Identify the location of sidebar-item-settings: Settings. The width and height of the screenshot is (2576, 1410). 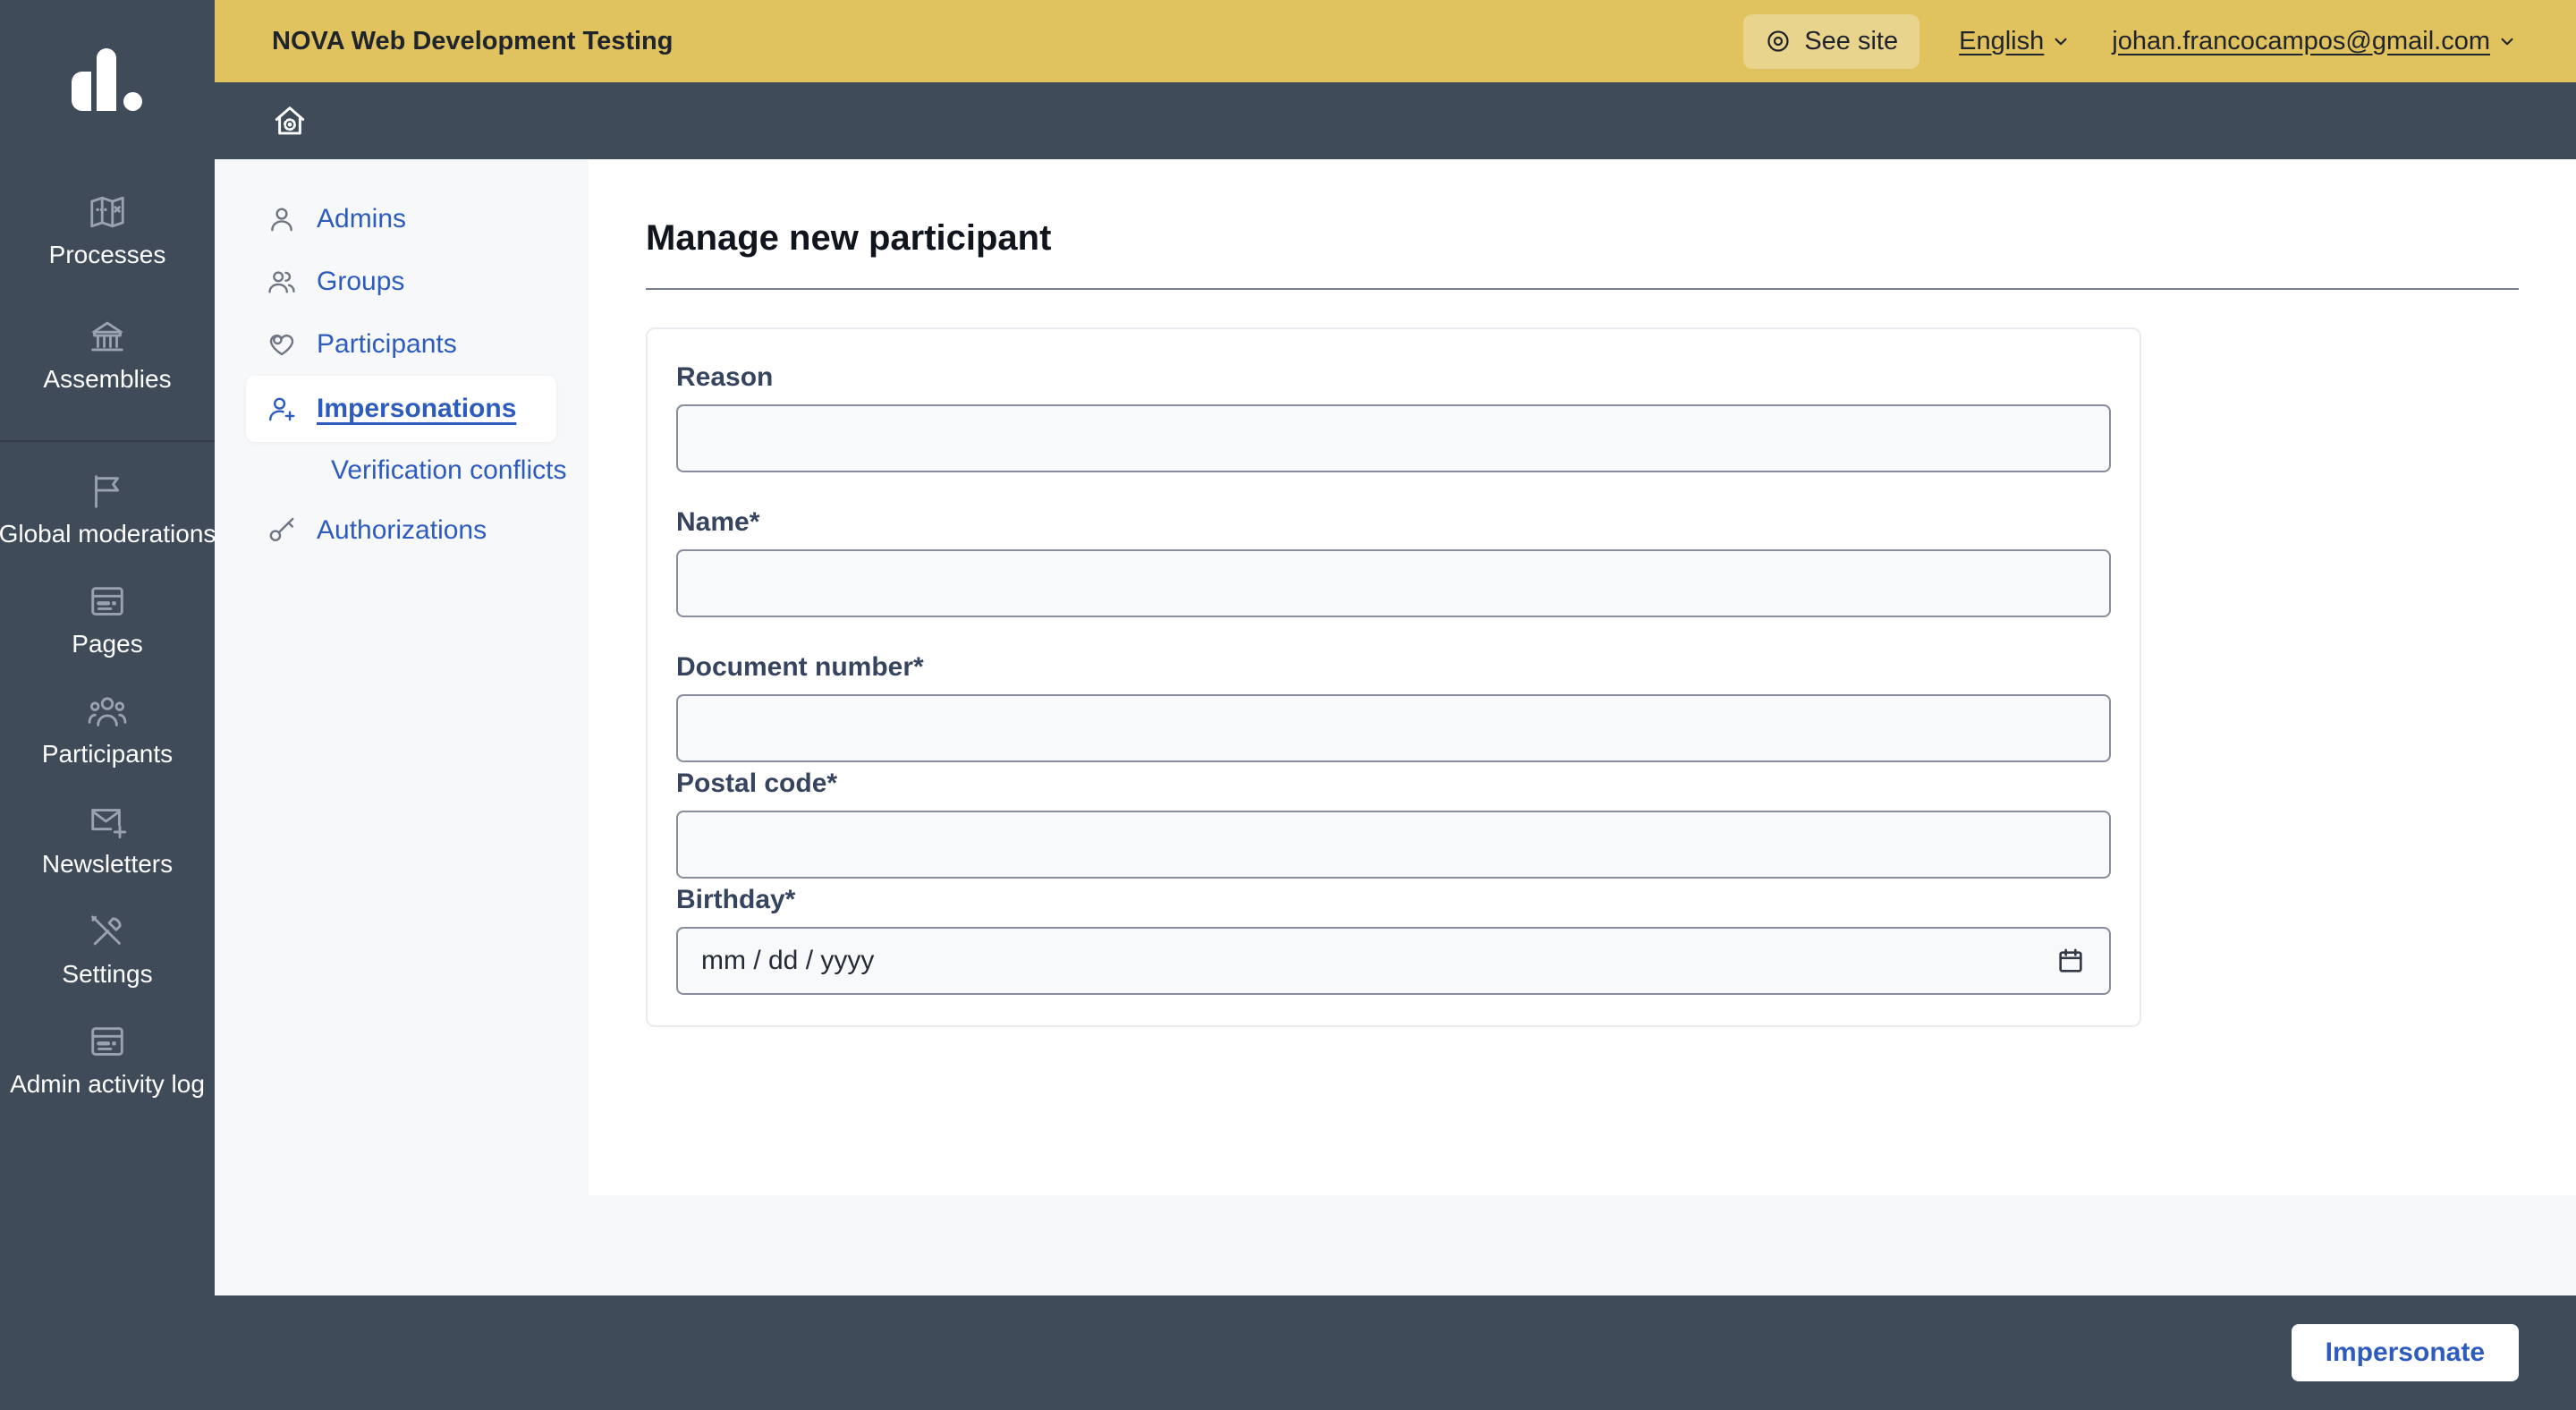
(107, 950).